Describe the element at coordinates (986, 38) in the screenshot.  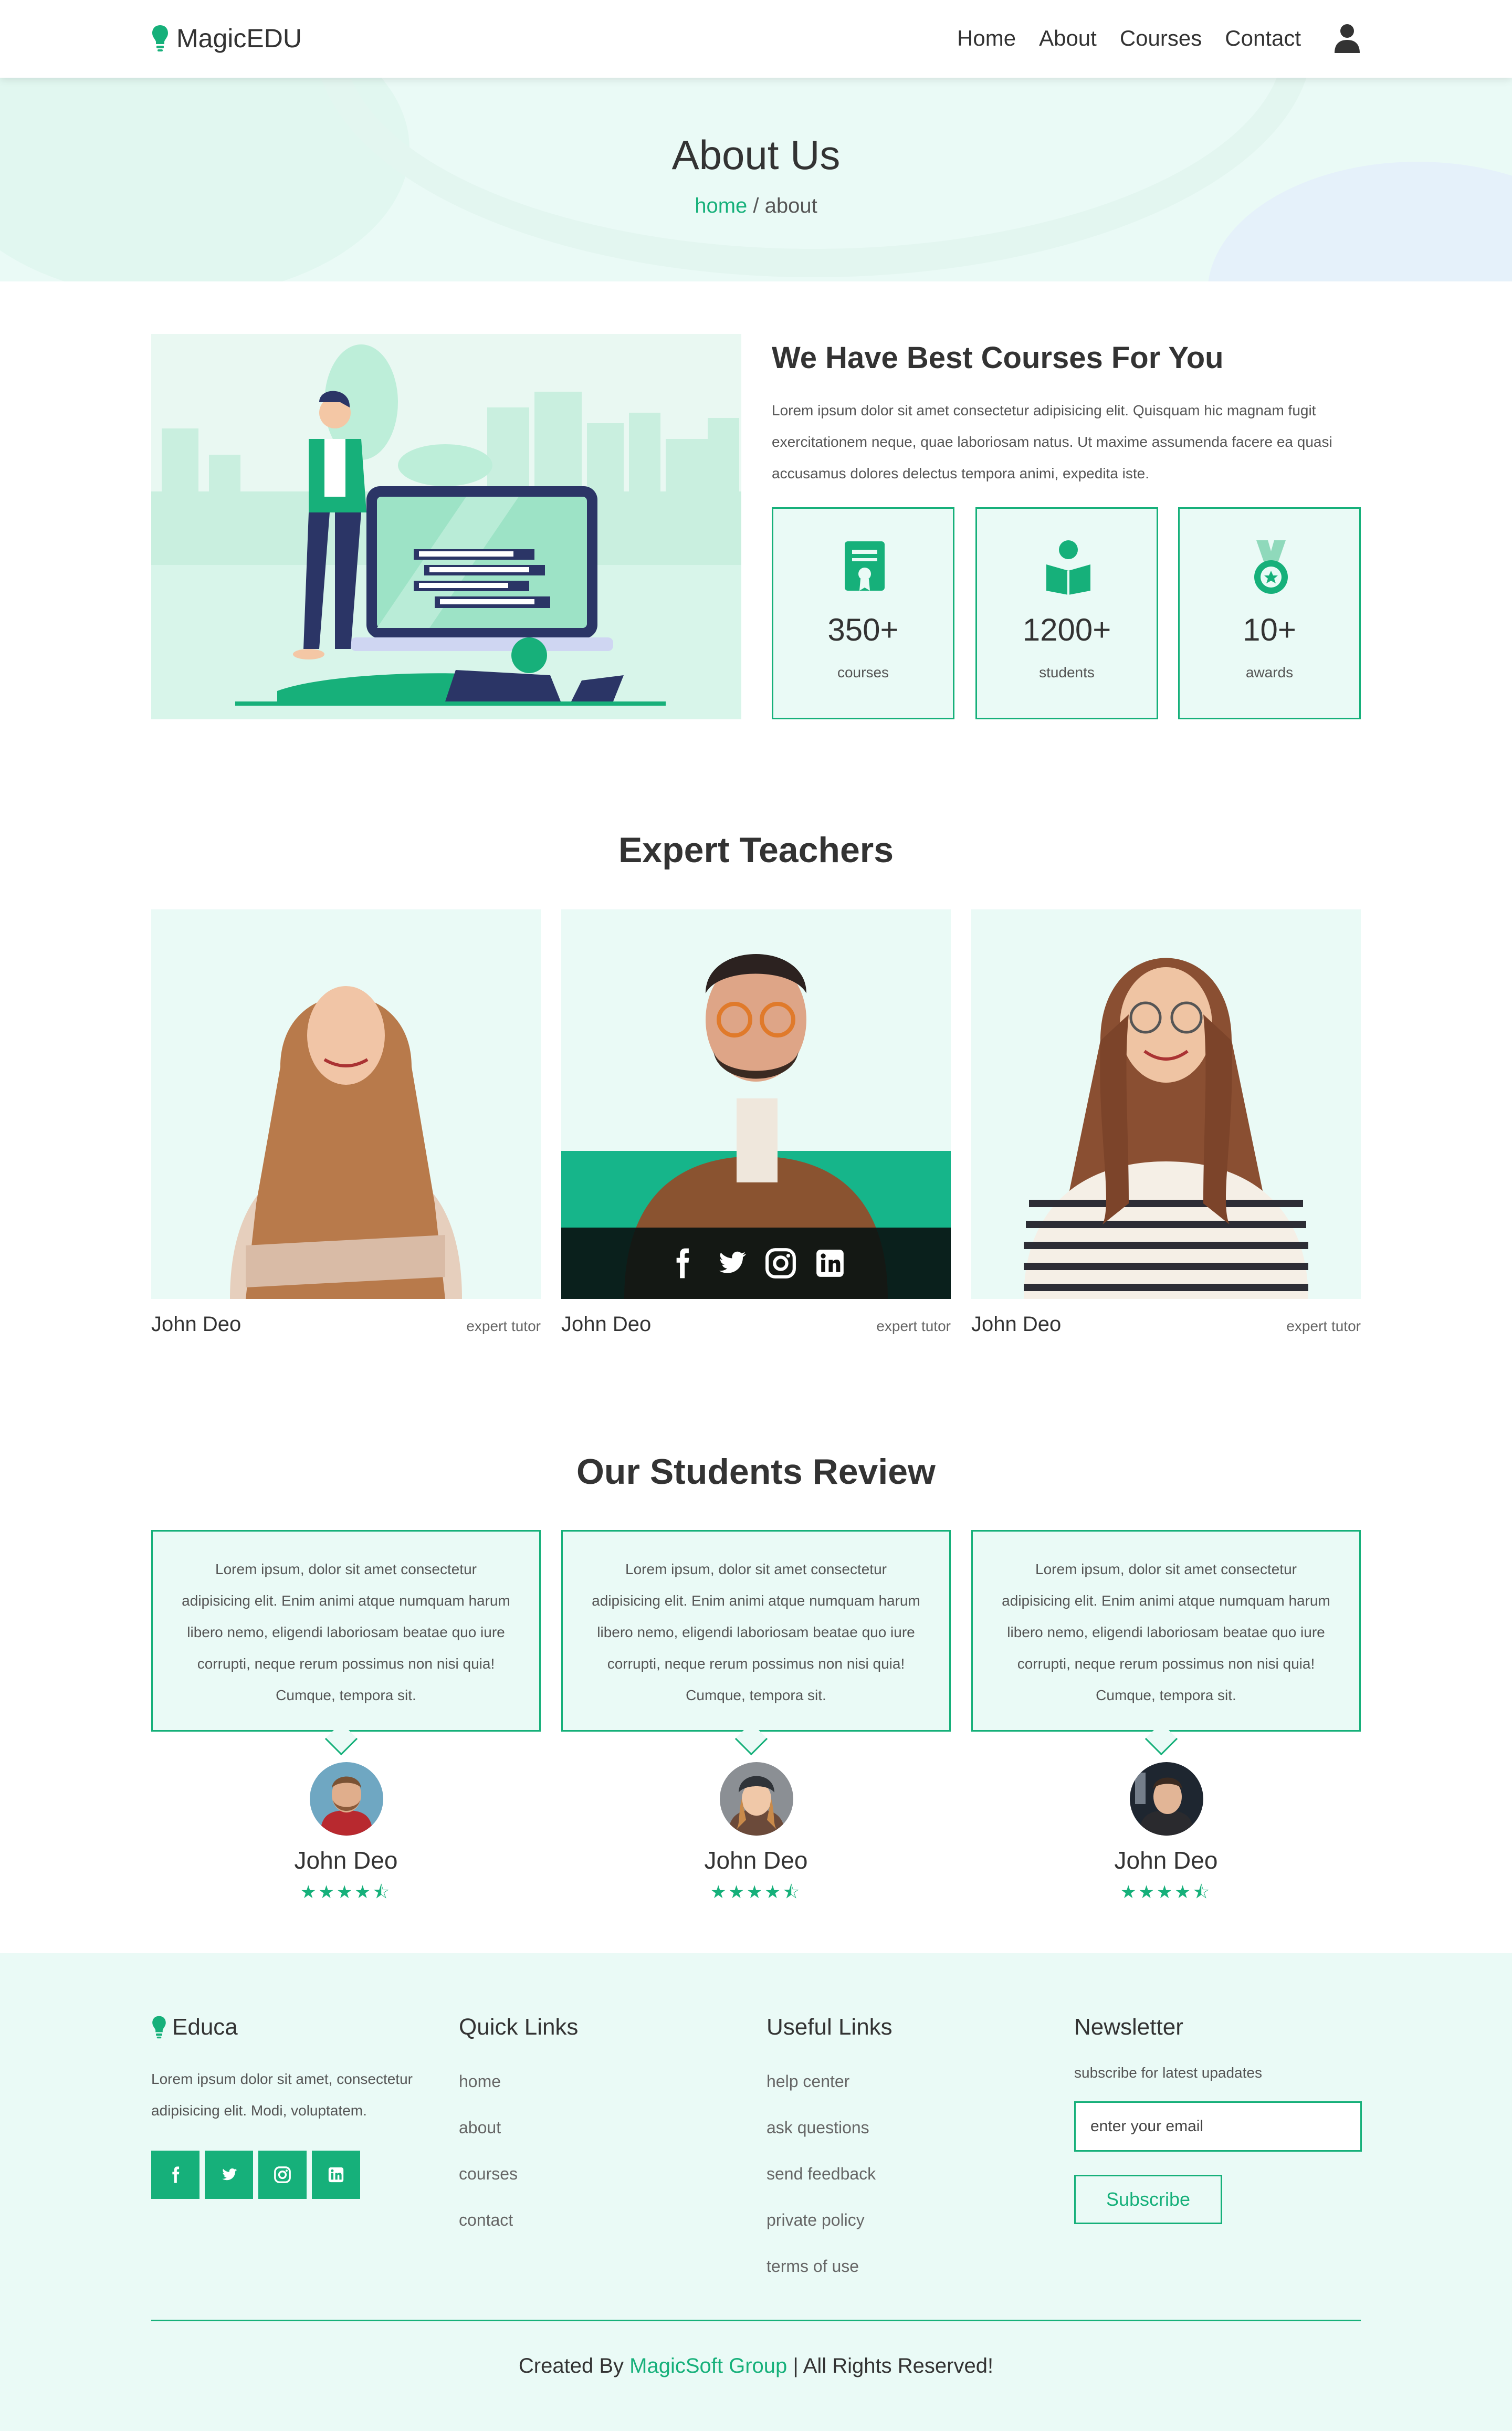
I see `nav-home: Home` at that location.